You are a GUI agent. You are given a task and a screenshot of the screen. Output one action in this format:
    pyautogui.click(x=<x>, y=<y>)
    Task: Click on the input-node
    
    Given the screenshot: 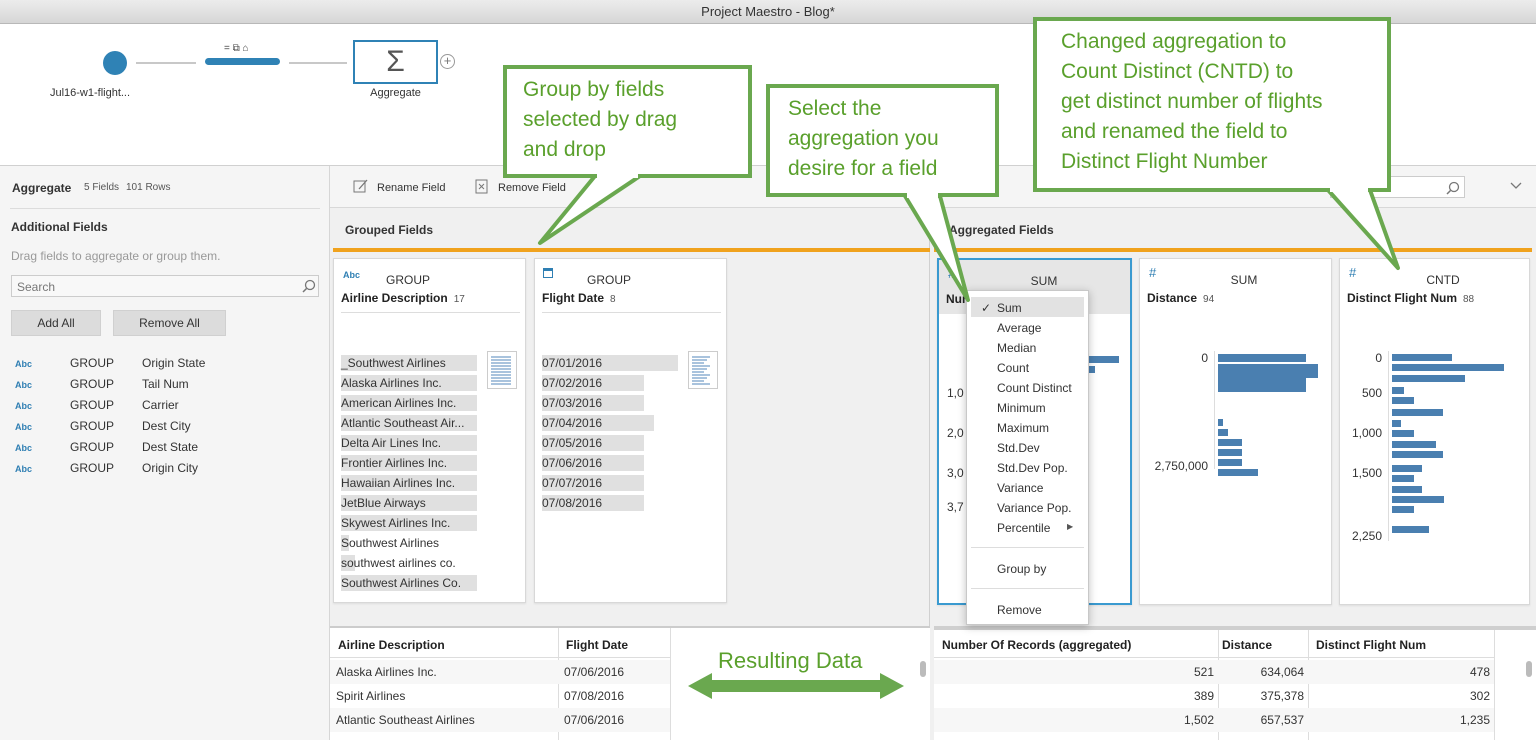 What is the action you would take?
    pyautogui.click(x=115, y=63)
    